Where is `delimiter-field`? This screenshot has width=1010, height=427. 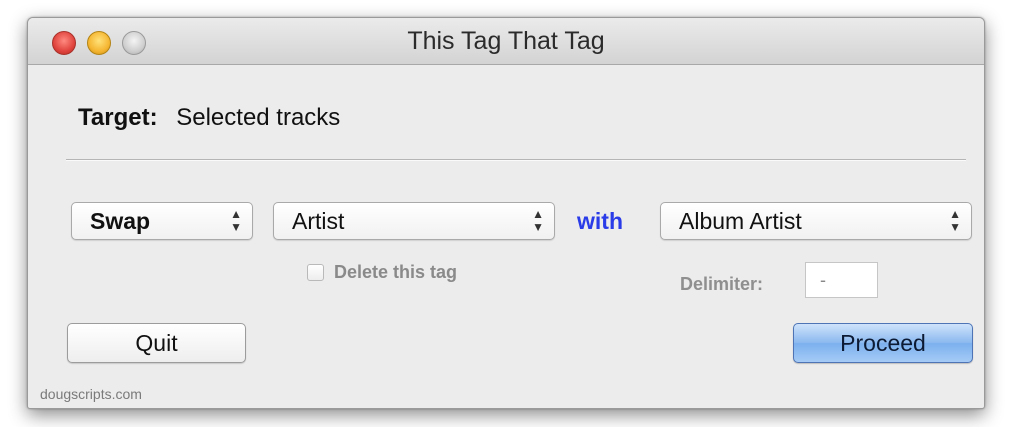
delimiter-field is located at coordinates (841, 280).